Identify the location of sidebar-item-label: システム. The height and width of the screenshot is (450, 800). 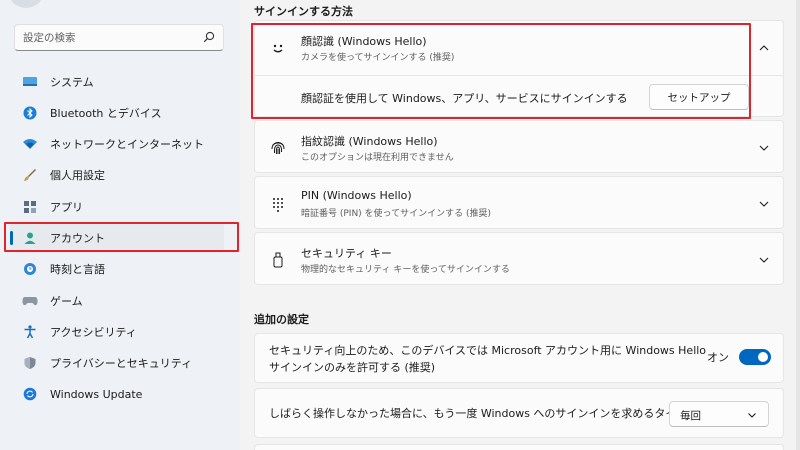
(72, 82).